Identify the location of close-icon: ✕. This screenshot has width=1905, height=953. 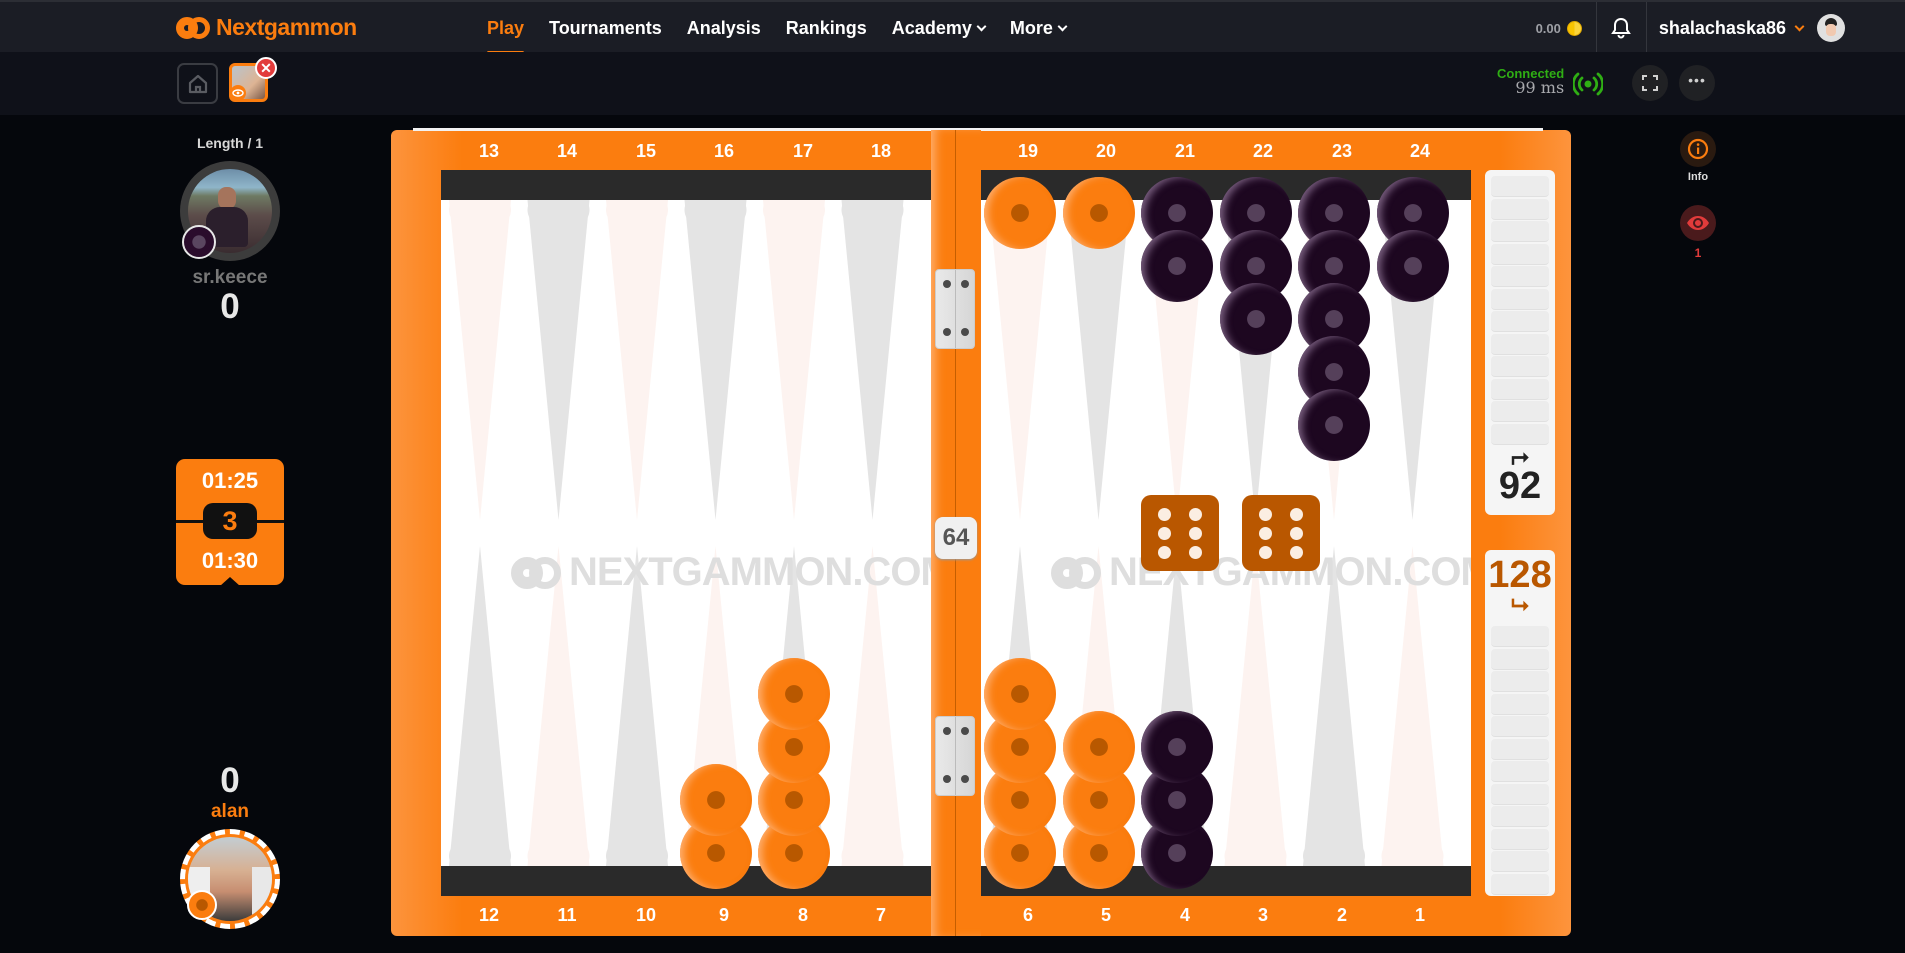
(266, 68).